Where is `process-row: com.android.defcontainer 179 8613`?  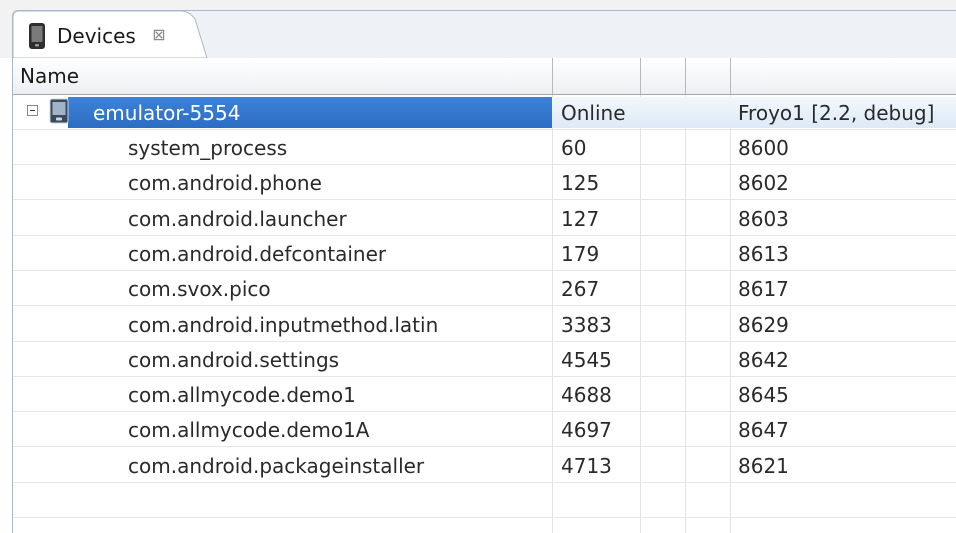
process-row: com.android.defcontainer 179 8613 is located at coordinates (484, 253).